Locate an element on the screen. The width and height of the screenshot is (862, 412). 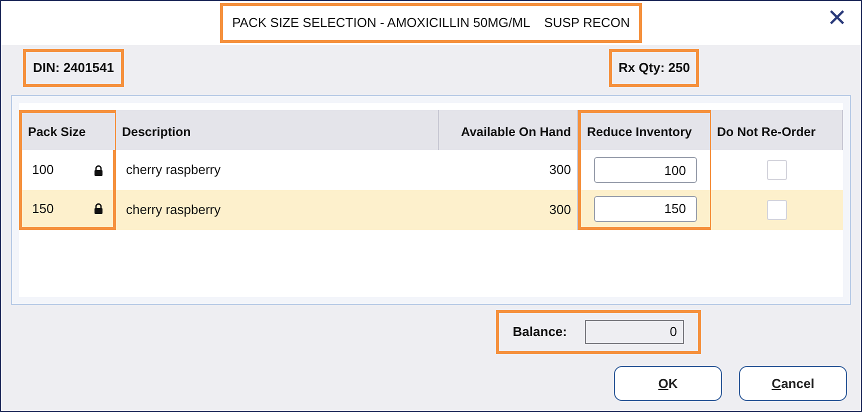
din-label: DIN: 2401541 is located at coordinates (73, 68).